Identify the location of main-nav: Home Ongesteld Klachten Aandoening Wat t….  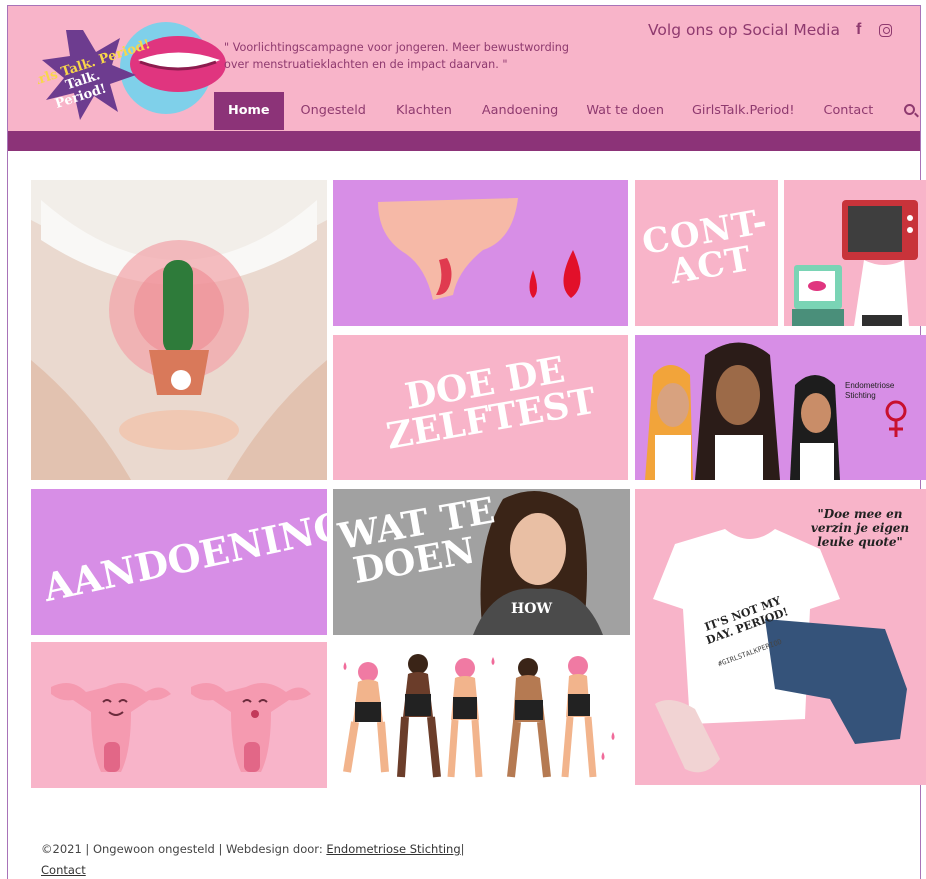
(564, 111).